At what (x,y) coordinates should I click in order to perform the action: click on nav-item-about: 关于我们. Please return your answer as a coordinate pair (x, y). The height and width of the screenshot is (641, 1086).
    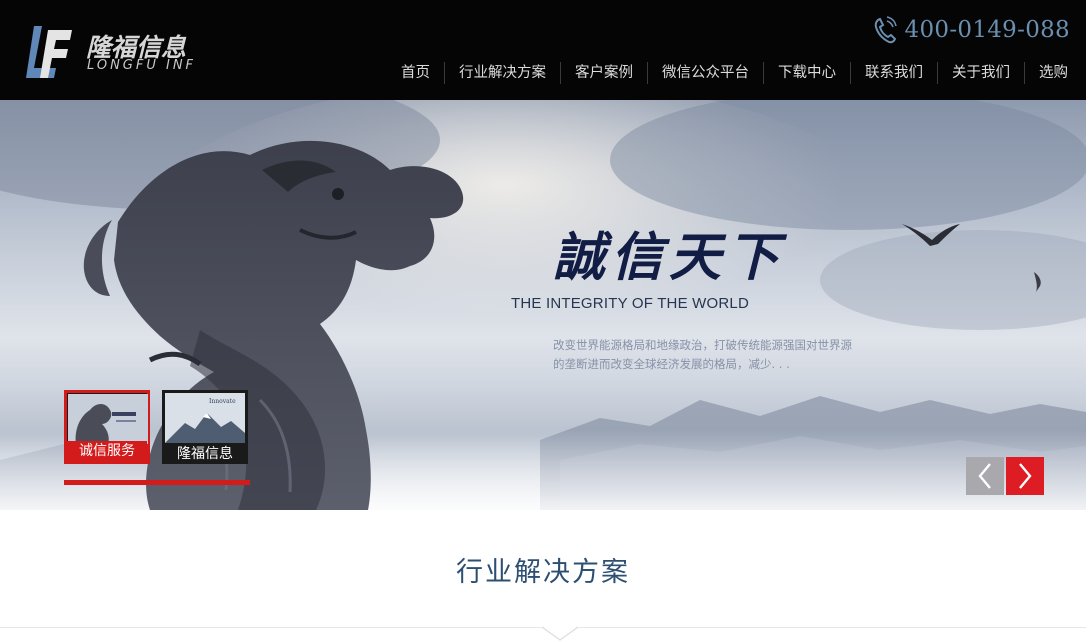
    Looking at the image, I should click on (980, 73).